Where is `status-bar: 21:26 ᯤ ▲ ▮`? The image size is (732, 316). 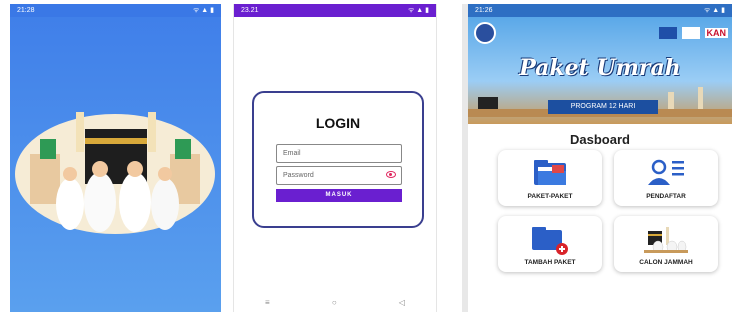
status-bar: 21:26 ᯤ ▲ ▮ is located at coordinates (600, 10).